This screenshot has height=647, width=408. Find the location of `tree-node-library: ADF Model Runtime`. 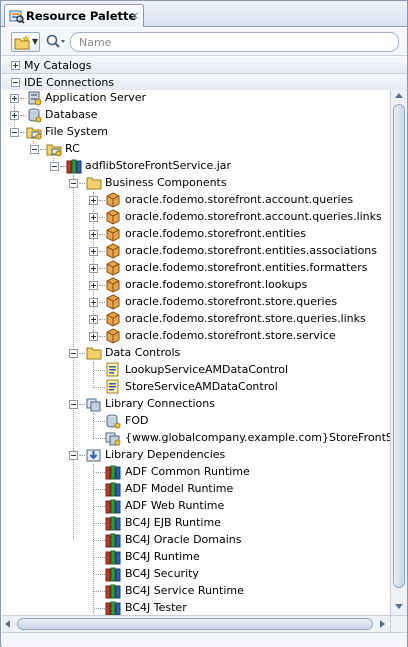

tree-node-library: ADF Model Runtime is located at coordinates (196, 489).